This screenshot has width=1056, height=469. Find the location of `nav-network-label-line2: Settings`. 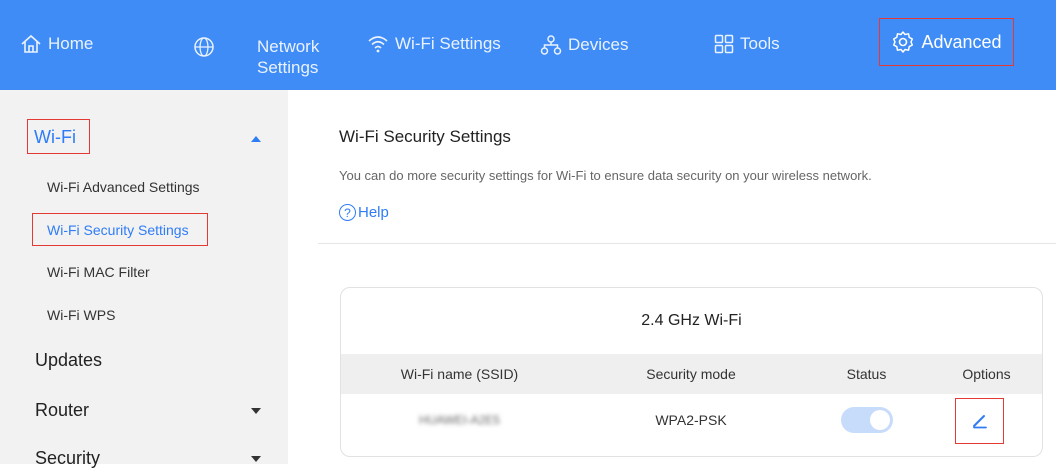

nav-network-label-line2: Settings is located at coordinates (288, 67).